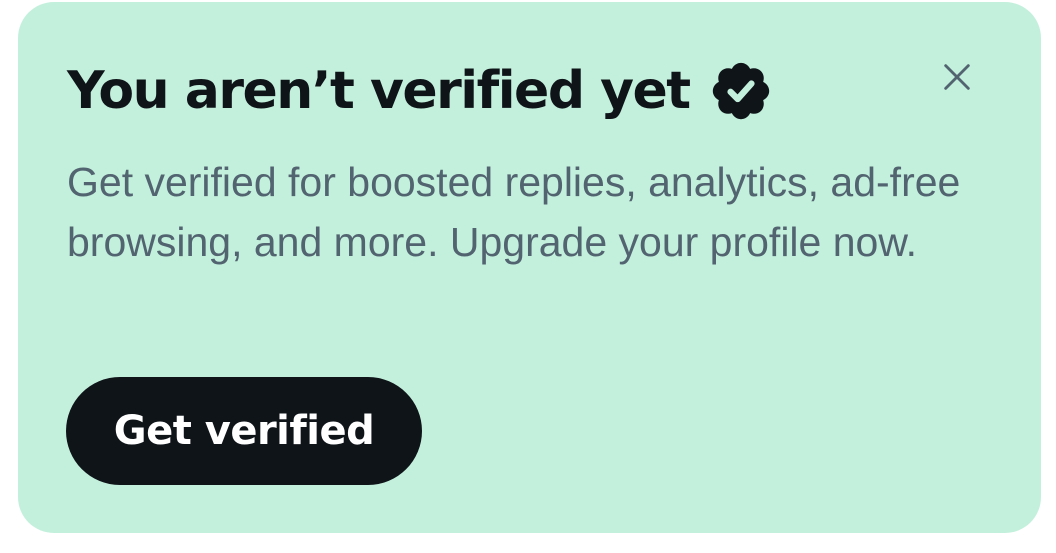 The height and width of the screenshot is (553, 1056). I want to click on banner-title-row: You aren’t verified yet, so click(420, 91).